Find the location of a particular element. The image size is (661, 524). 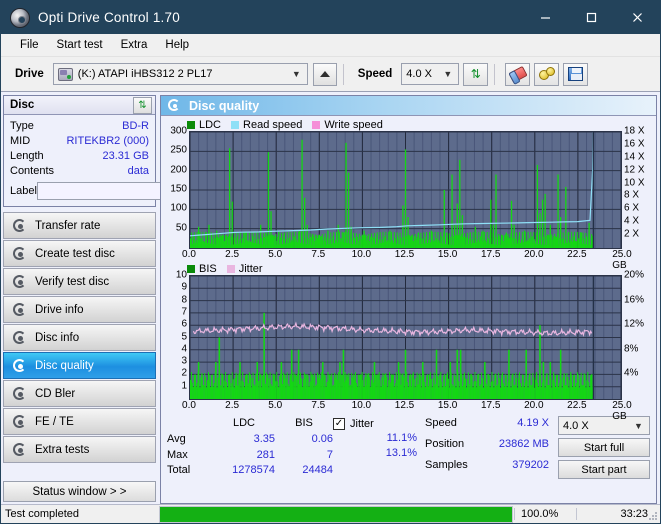

legend-label-ldc: LDC is located at coordinates (210, 124).